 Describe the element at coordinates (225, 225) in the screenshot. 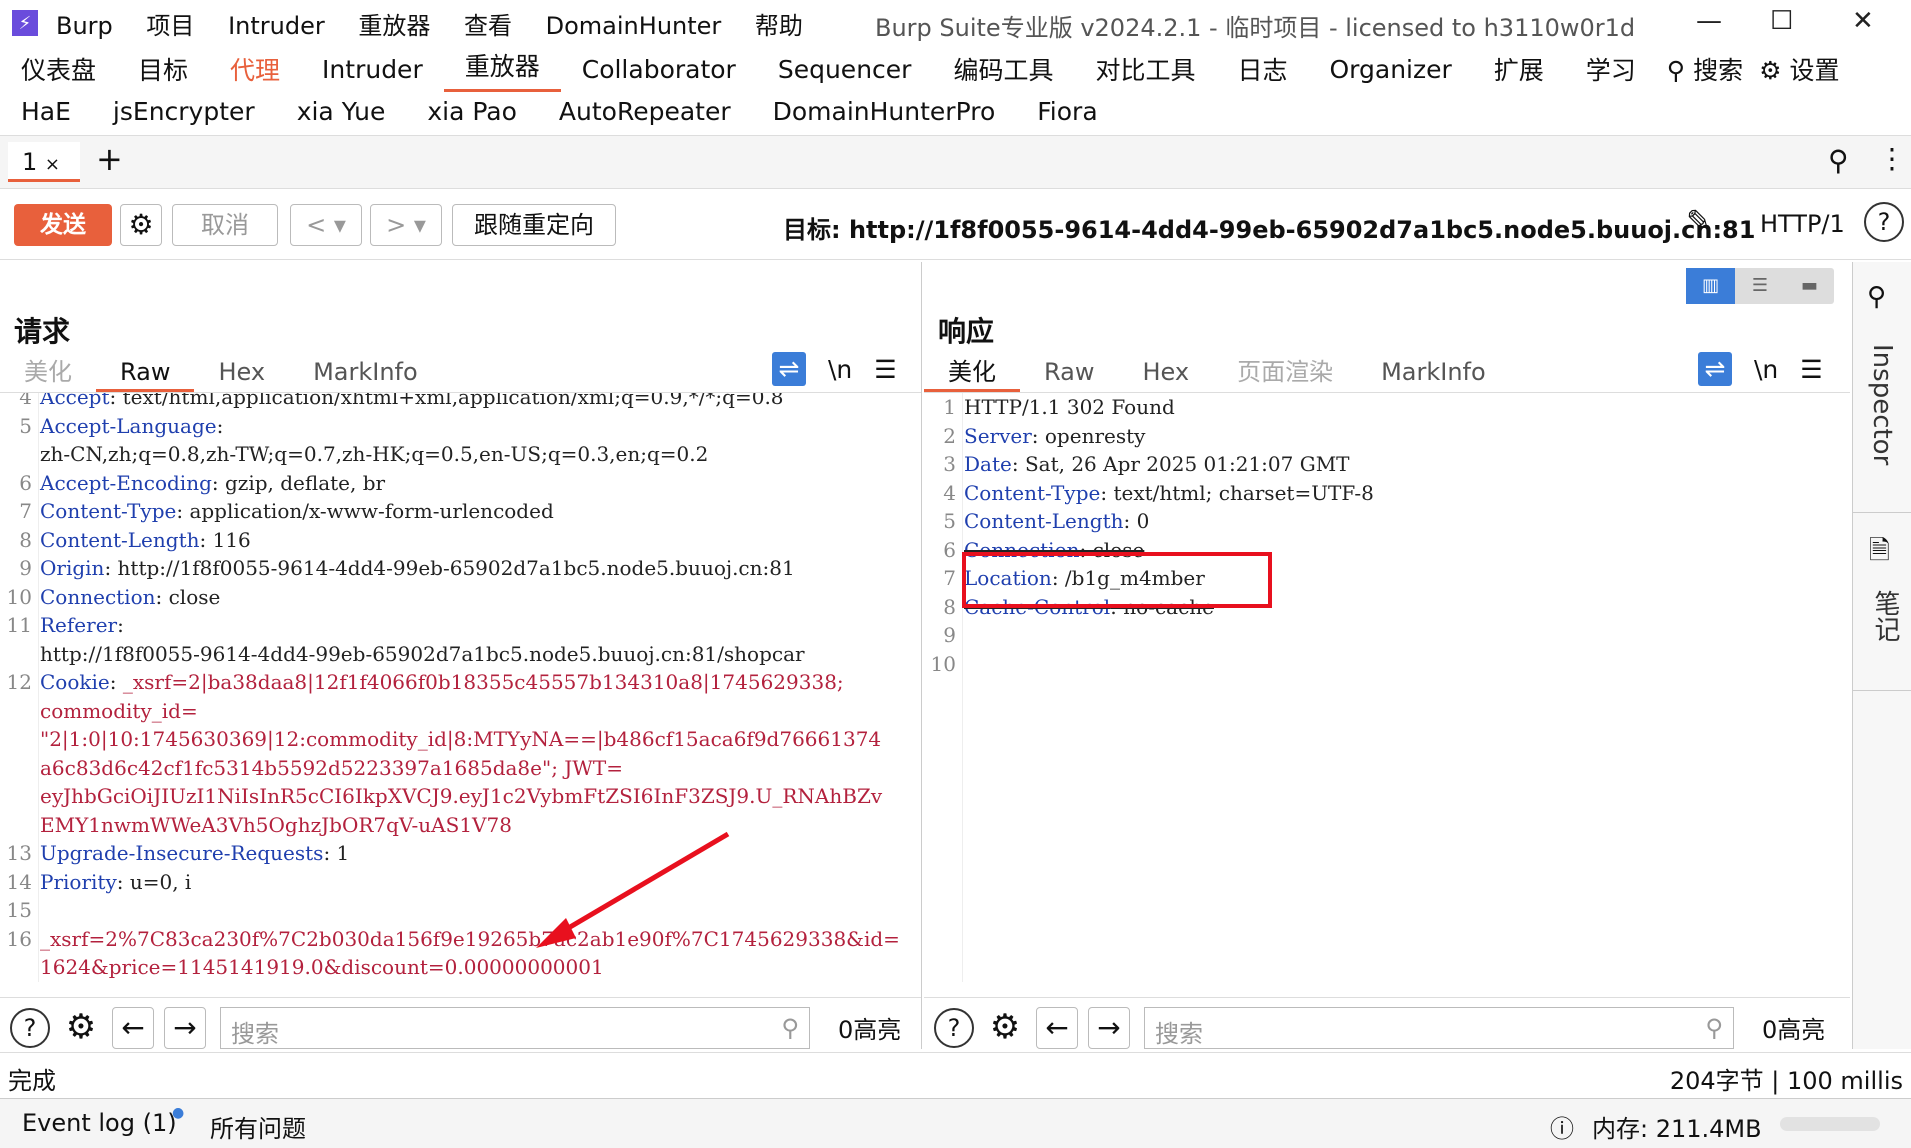

I see `cancel-button: 取消` at that location.